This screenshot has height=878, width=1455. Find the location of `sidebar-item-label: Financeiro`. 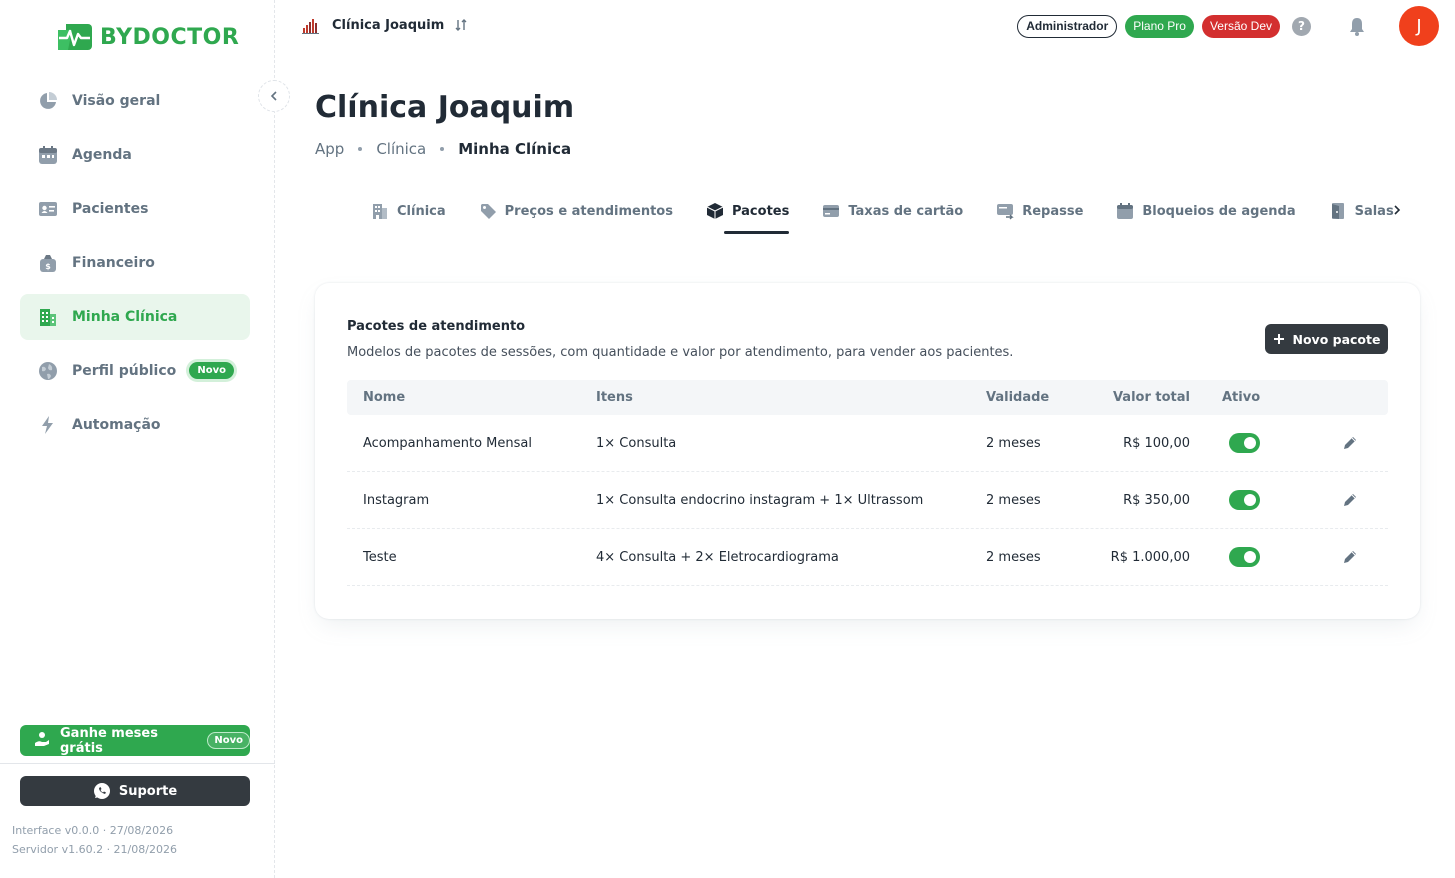

sidebar-item-label: Financeiro is located at coordinates (113, 263).